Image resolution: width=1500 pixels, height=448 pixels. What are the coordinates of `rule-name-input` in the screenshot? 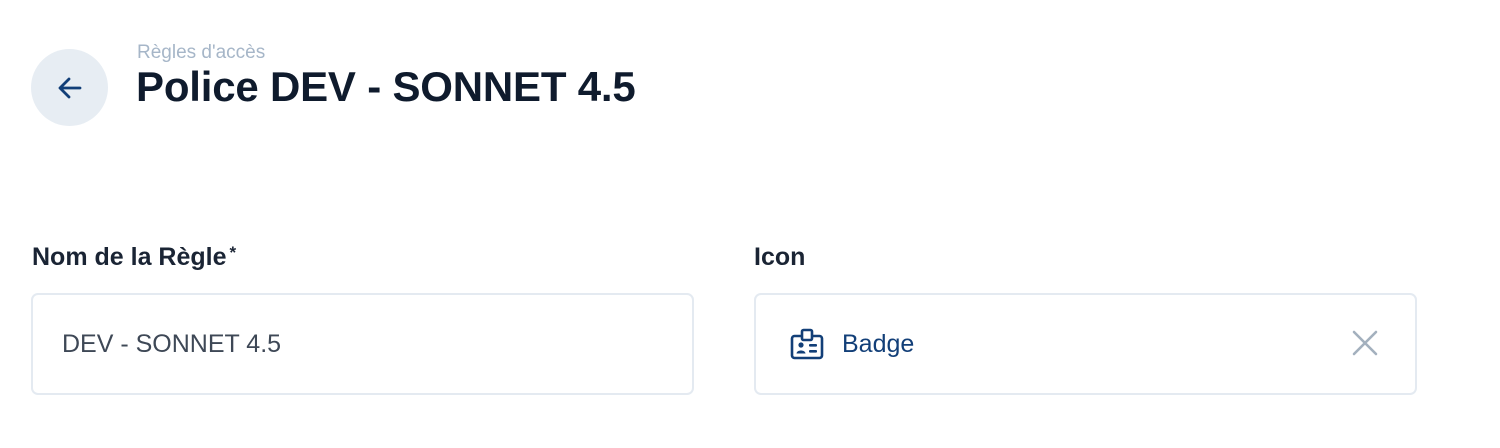 It's located at (362, 344).